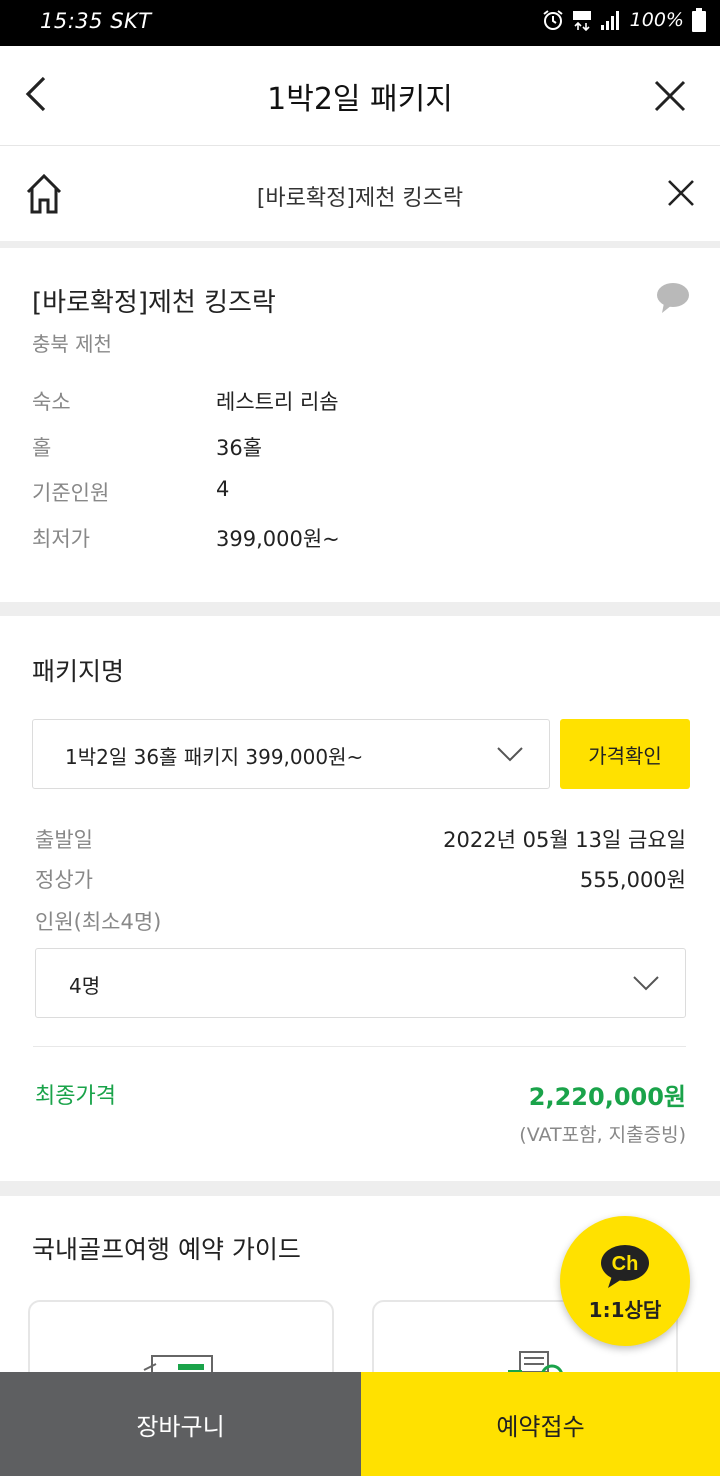 Image resolution: width=720 pixels, height=1476 pixels. Describe the element at coordinates (581, 21) in the screenshot. I see `lte-icon` at that location.